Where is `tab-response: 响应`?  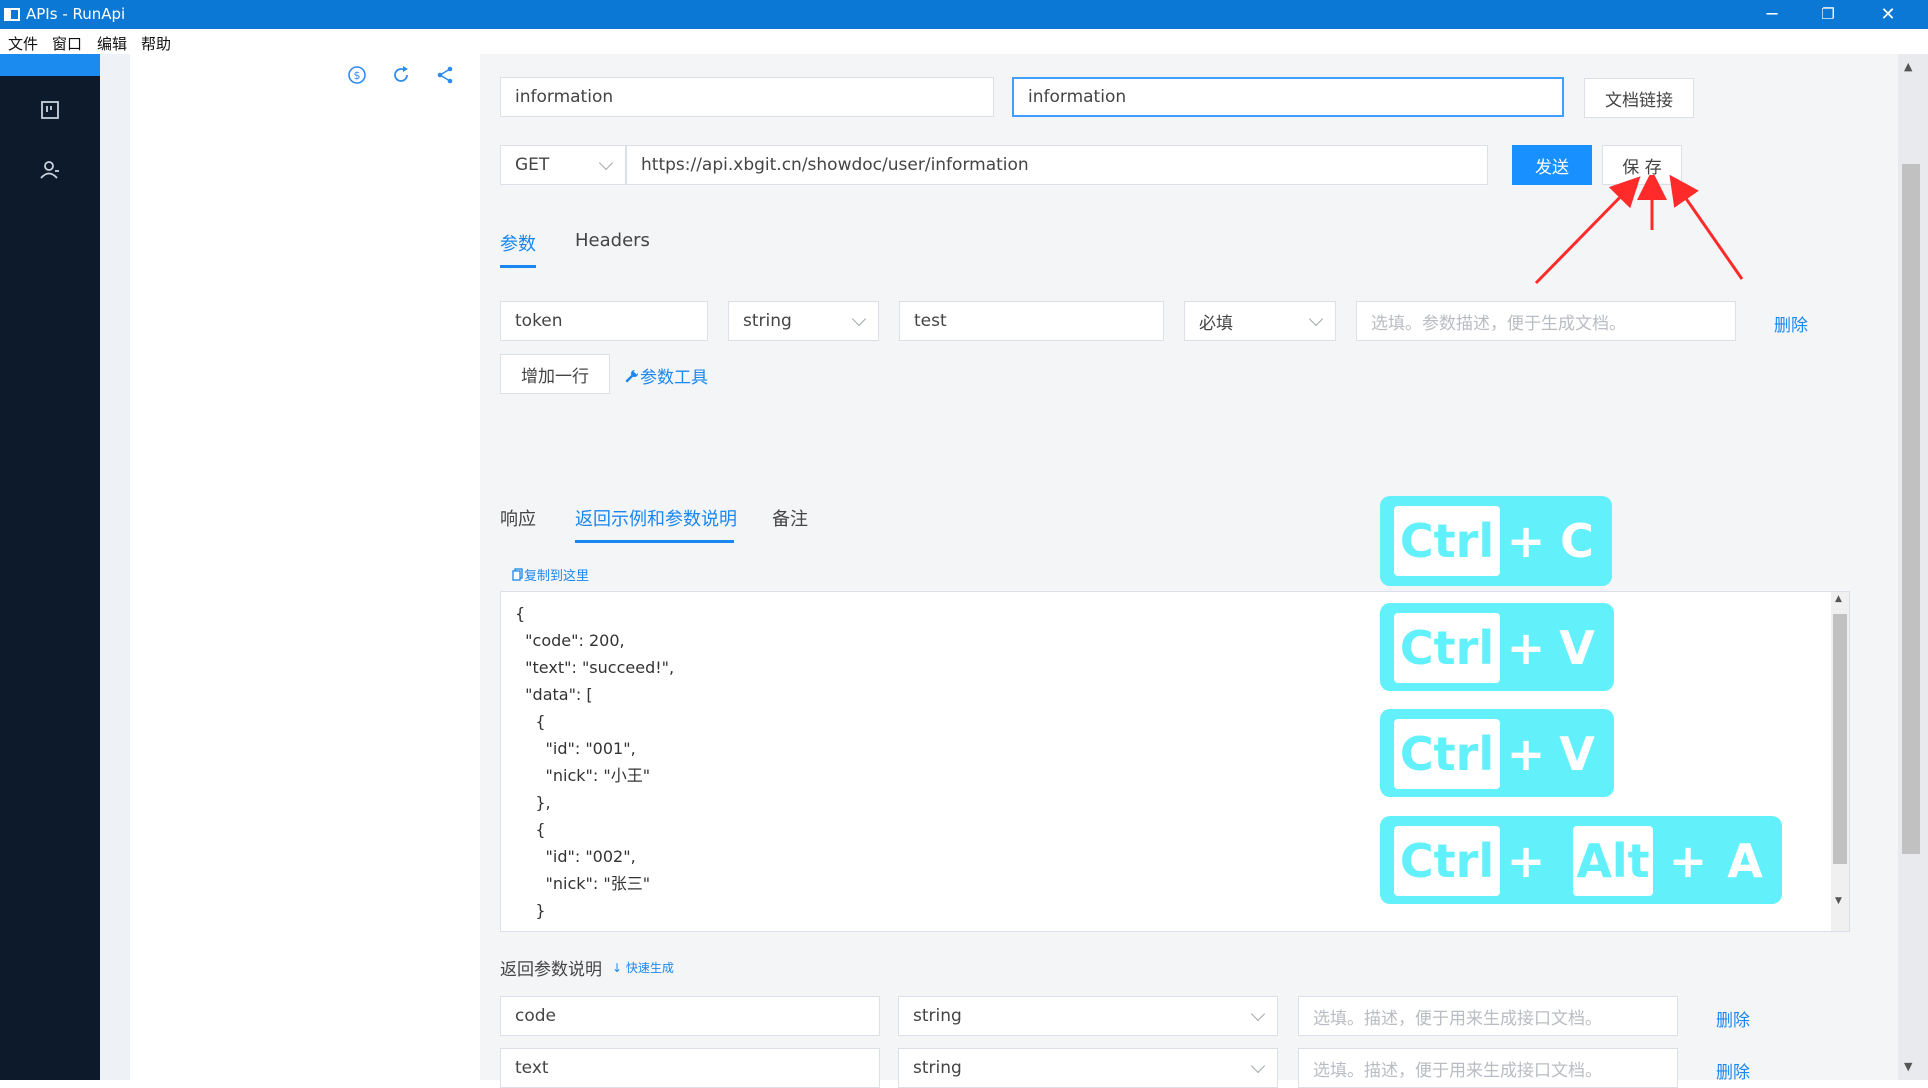 tab-response: 响应 is located at coordinates (518, 518).